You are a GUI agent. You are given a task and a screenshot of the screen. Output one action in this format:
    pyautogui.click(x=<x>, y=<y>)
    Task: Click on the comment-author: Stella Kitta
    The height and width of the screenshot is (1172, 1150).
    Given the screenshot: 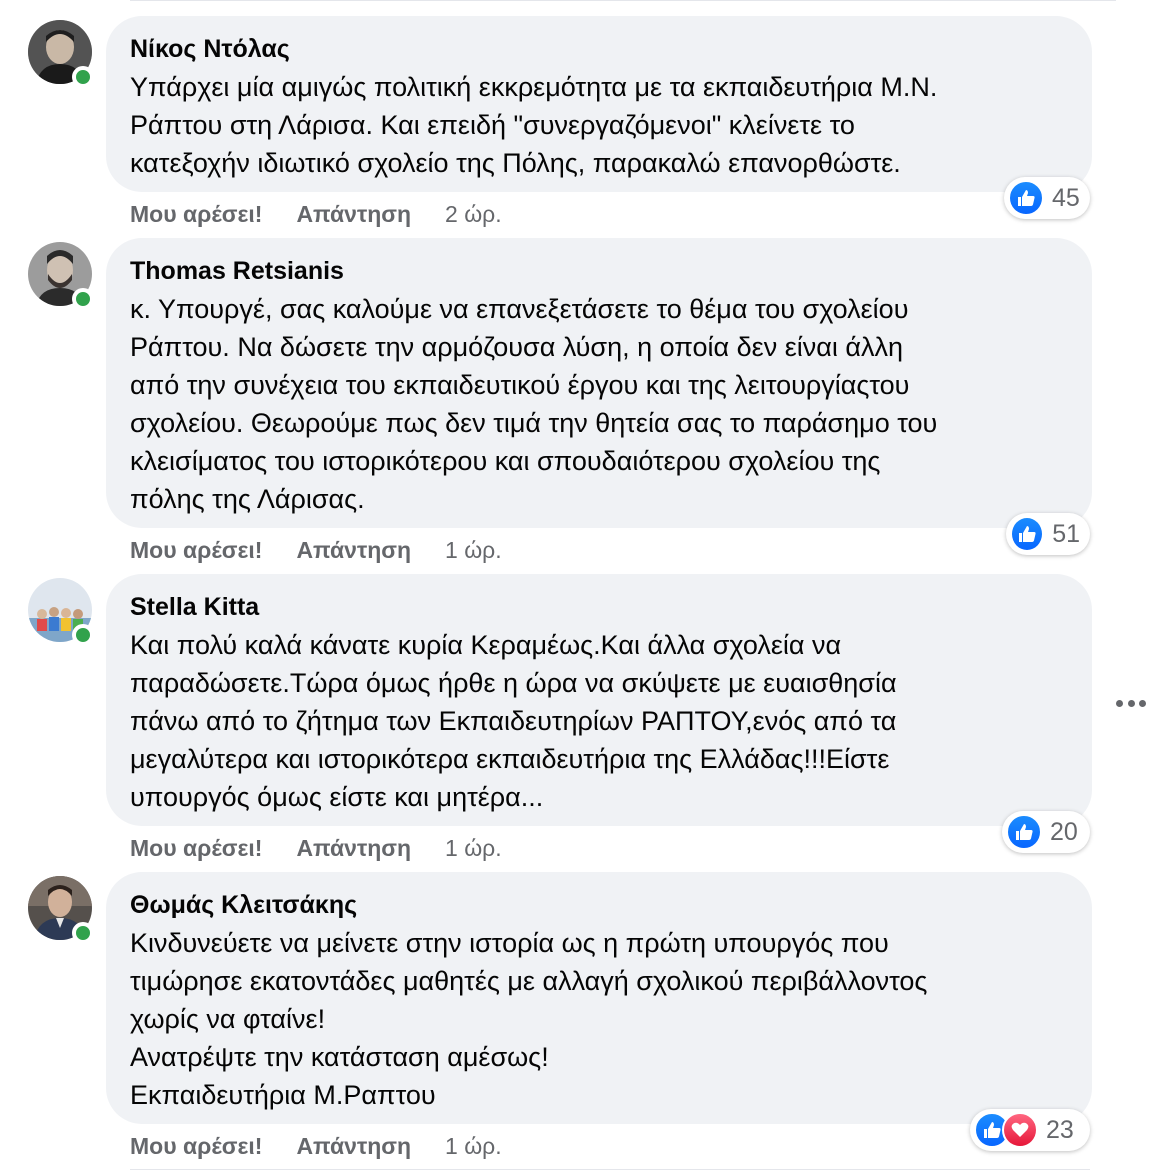 What is the action you would take?
    pyautogui.click(x=599, y=607)
    